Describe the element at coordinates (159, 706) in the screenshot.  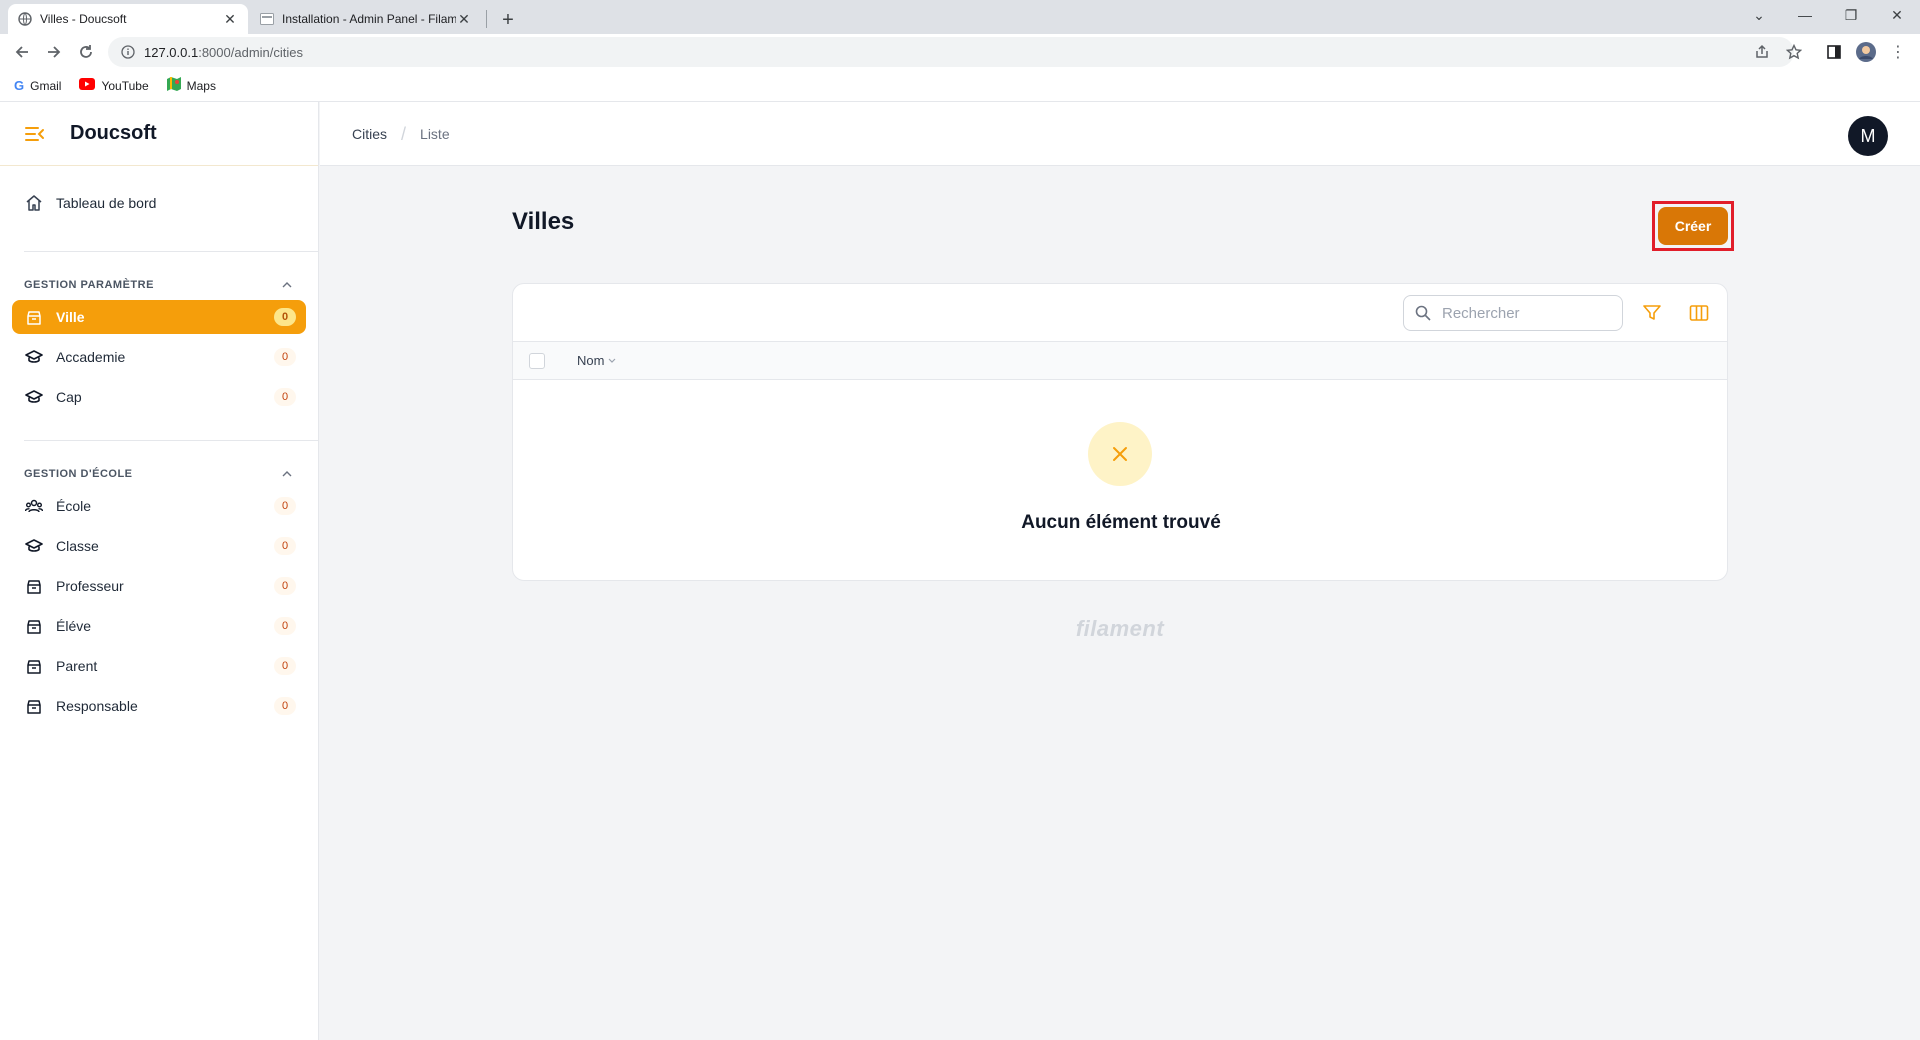
I see `sidebar-item-responsable: Responsable 0` at that location.